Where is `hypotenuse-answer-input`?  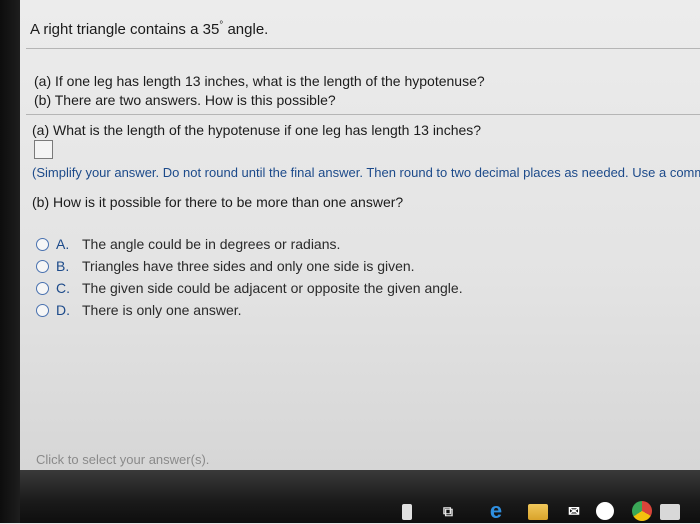 hypotenuse-answer-input is located at coordinates (43, 149).